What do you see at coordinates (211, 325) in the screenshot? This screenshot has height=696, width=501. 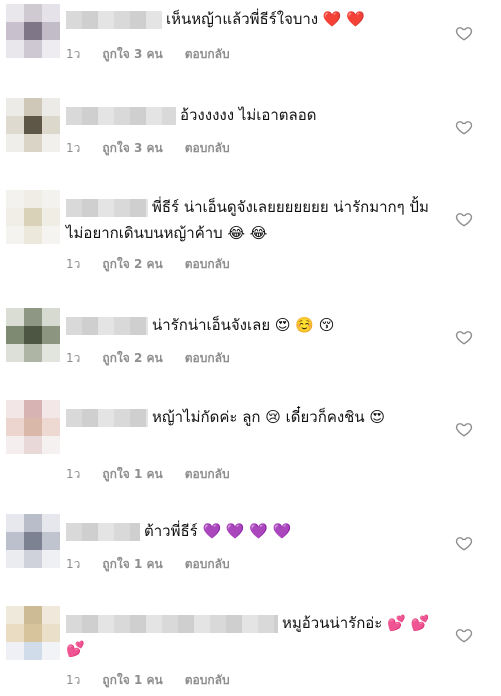 I see `comment-body: น่ารักน่าเอ็นจังเลย` at bounding box center [211, 325].